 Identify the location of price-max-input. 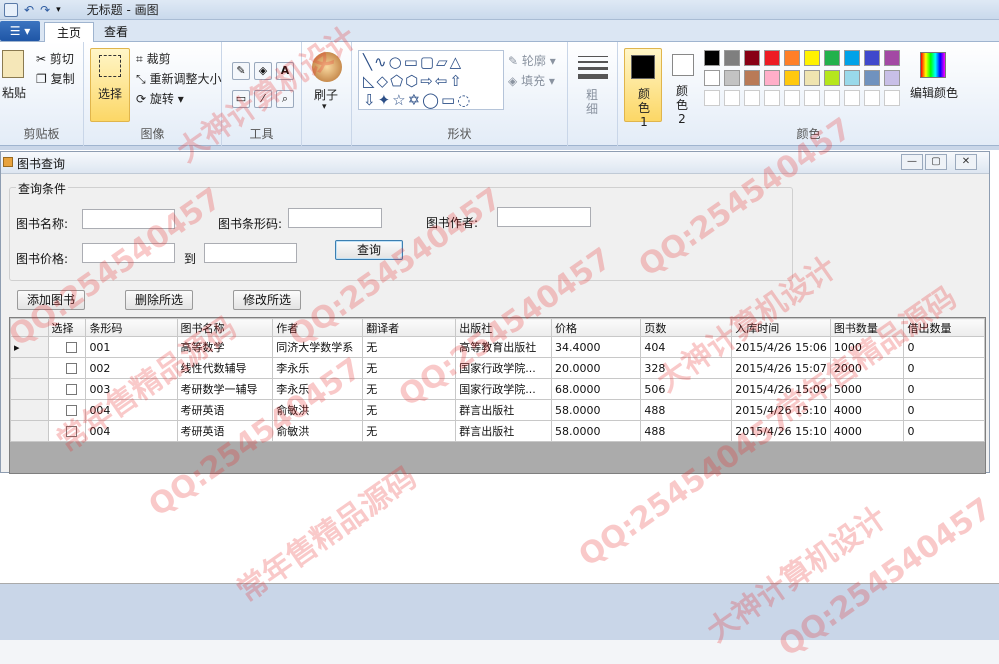
(250, 253).